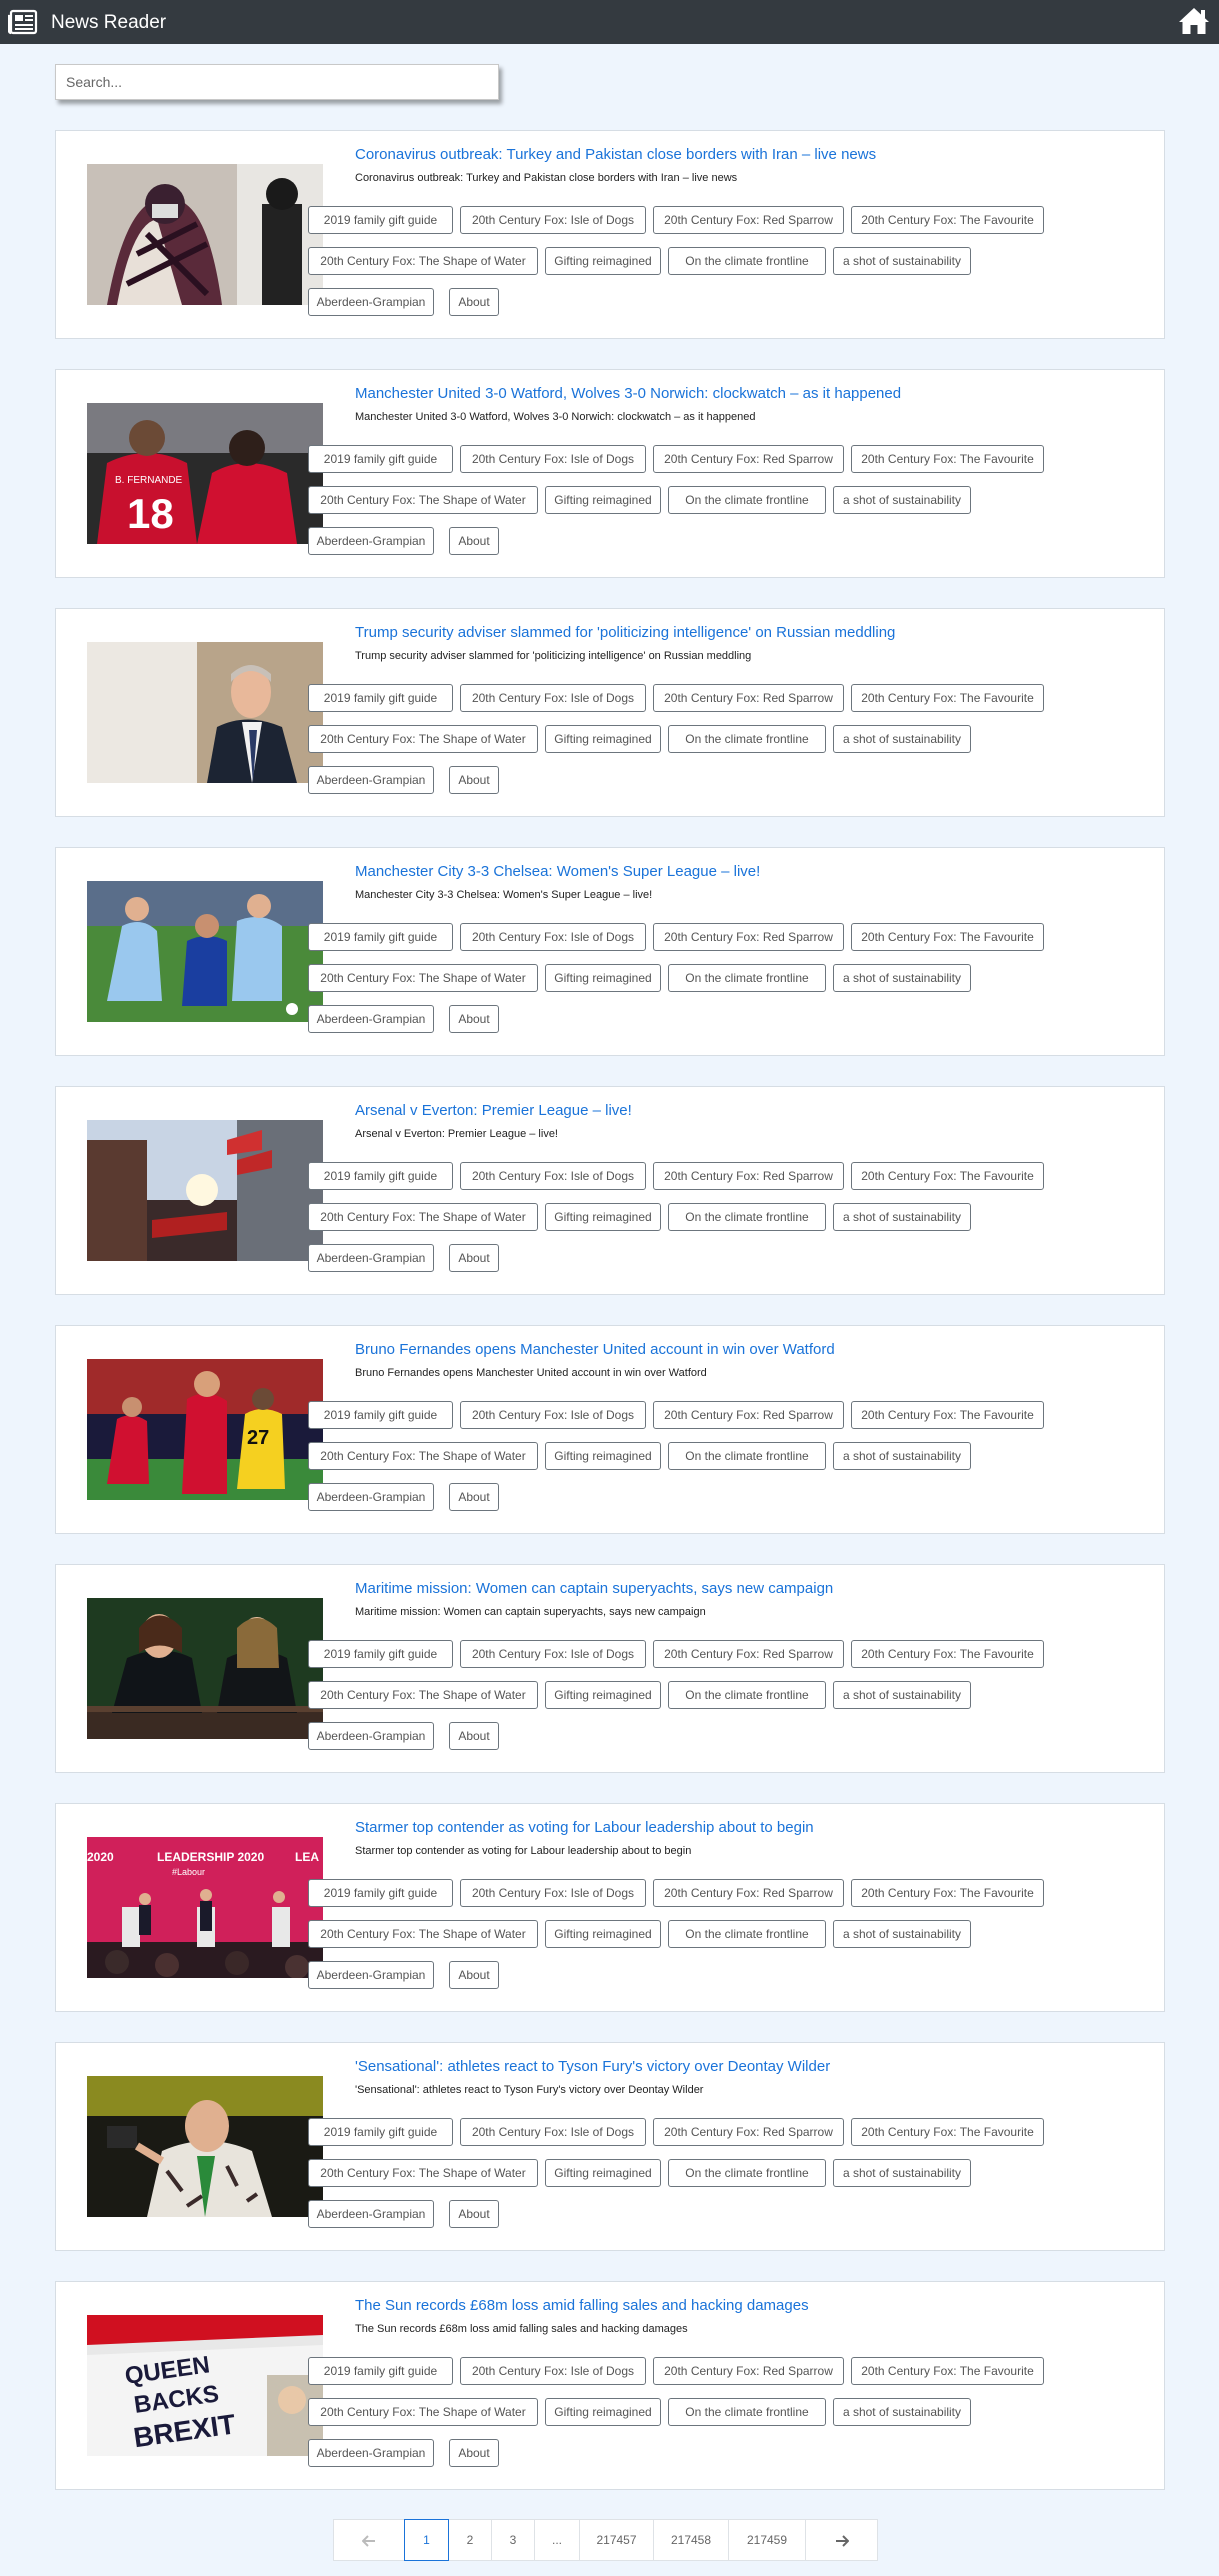 This screenshot has height=2576, width=1219. Describe the element at coordinates (205, 951) in the screenshot. I see `womens-football-photo` at that location.